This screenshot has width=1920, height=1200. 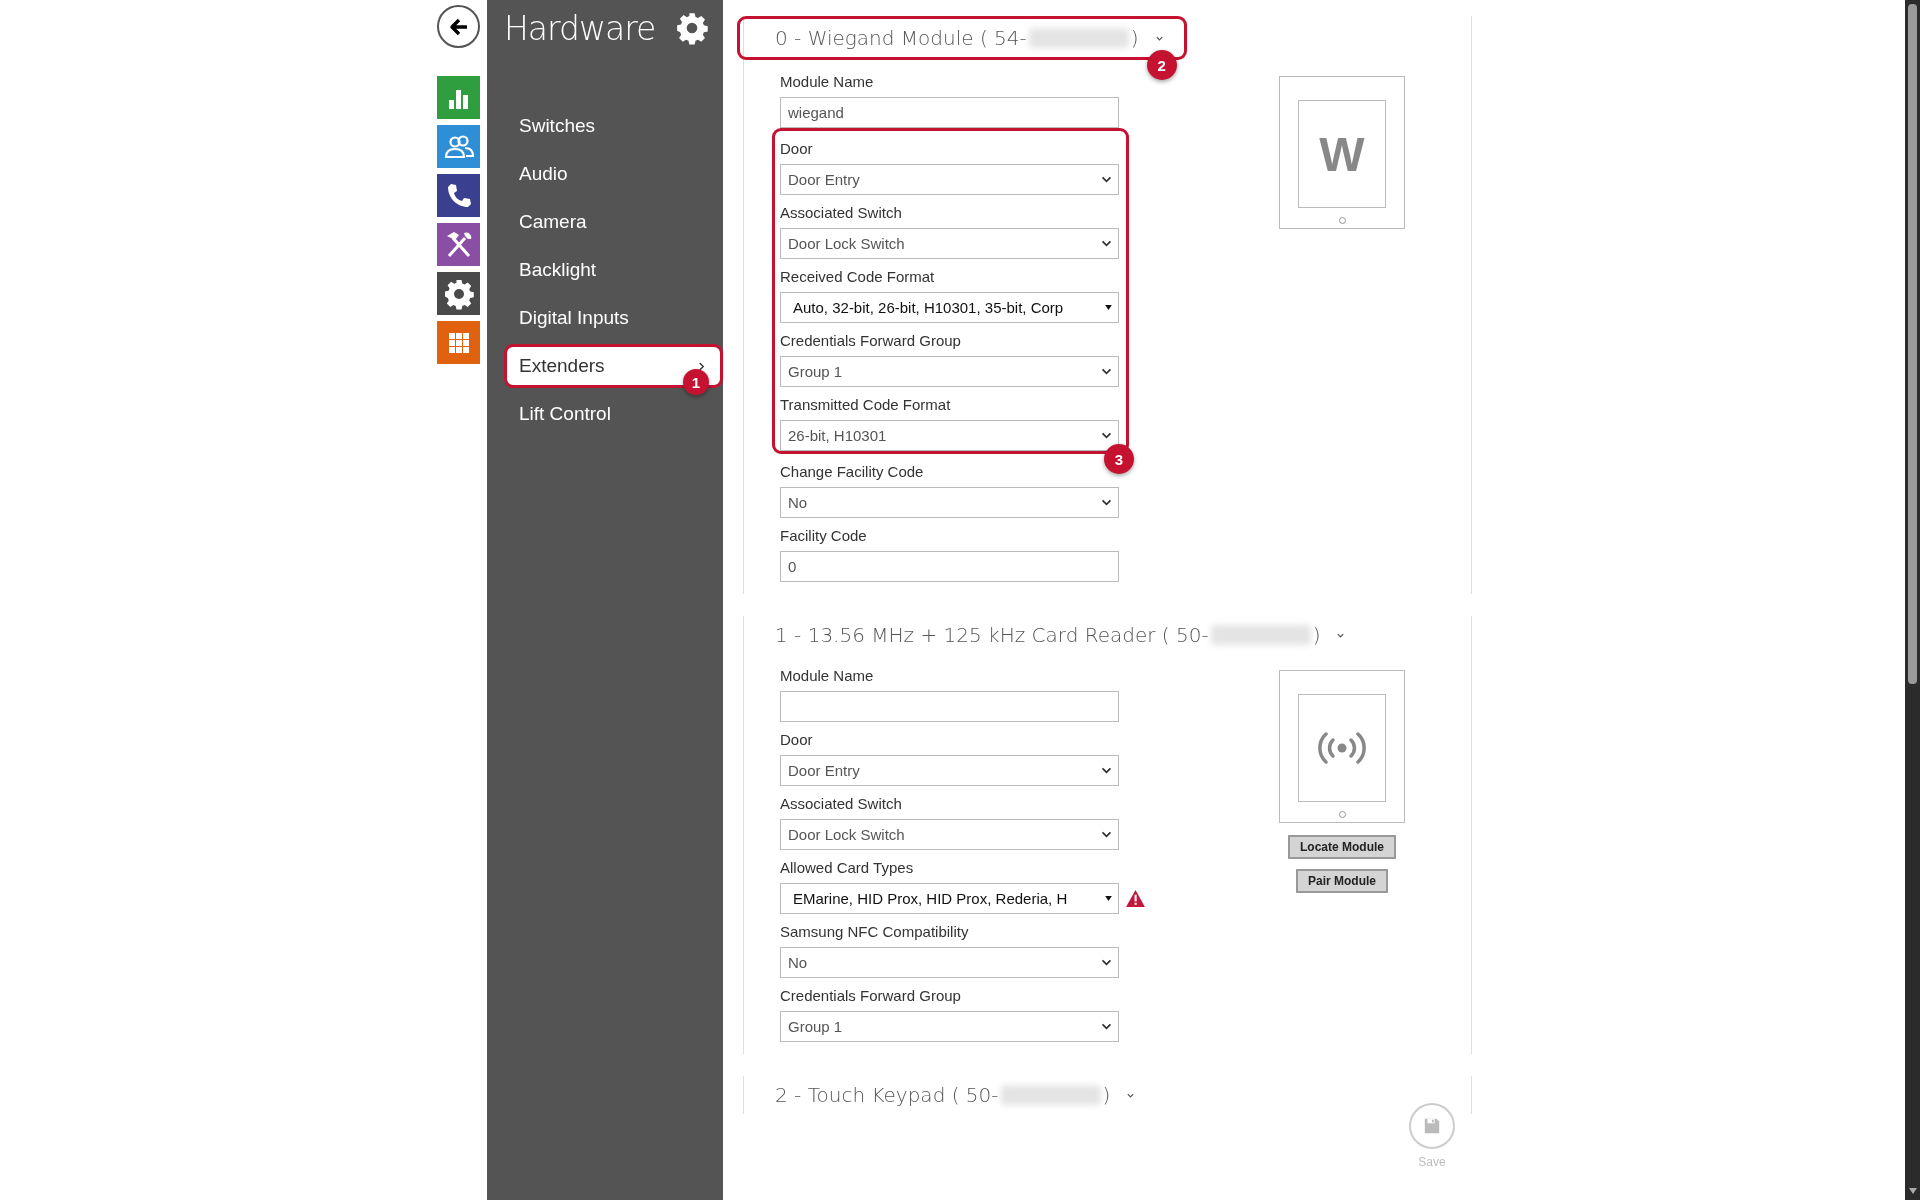 What do you see at coordinates (692, 28) in the screenshot?
I see `settings-icon` at bounding box center [692, 28].